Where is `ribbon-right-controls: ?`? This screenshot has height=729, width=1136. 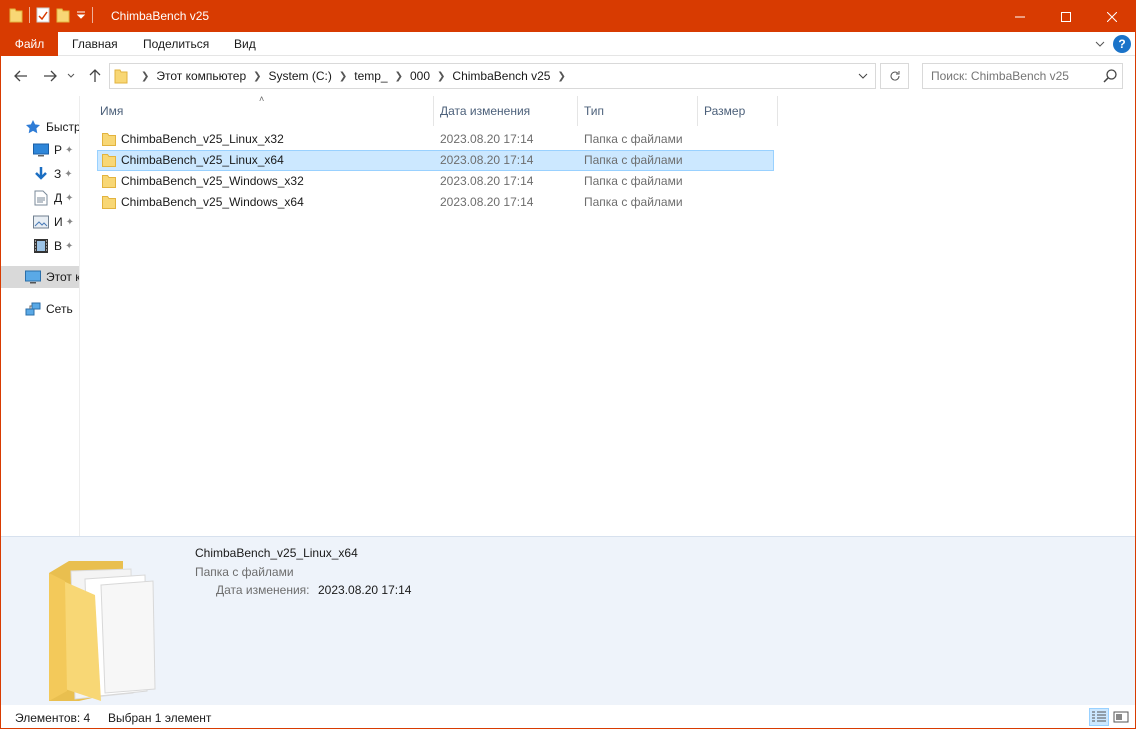 ribbon-right-controls: ? is located at coordinates (1113, 44).